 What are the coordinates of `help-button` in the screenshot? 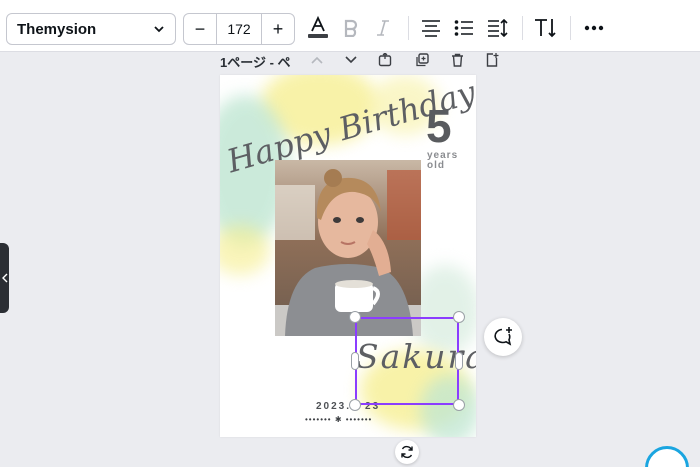 It's located at (667, 456).